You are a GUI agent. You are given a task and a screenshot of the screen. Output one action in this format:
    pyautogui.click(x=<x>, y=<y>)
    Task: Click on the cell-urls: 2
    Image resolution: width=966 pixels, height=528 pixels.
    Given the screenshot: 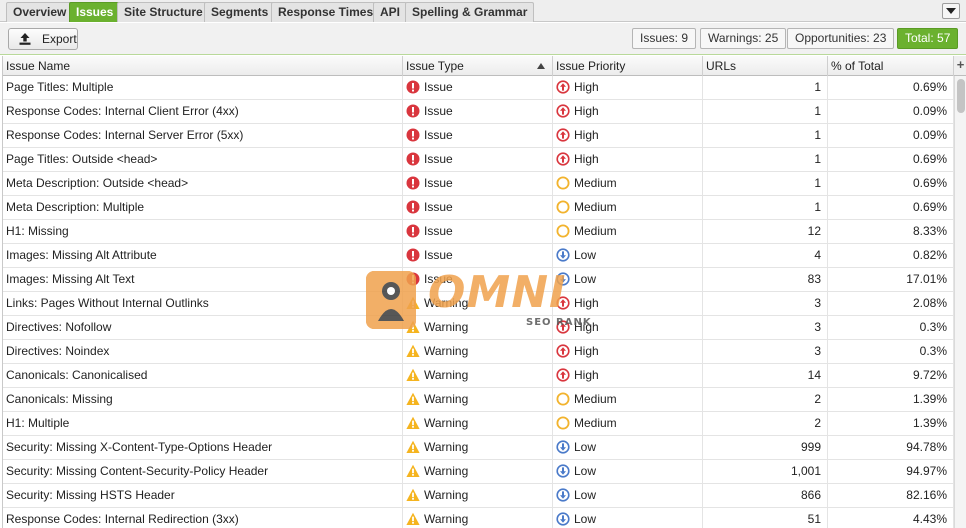 What is the action you would take?
    pyautogui.click(x=765, y=400)
    